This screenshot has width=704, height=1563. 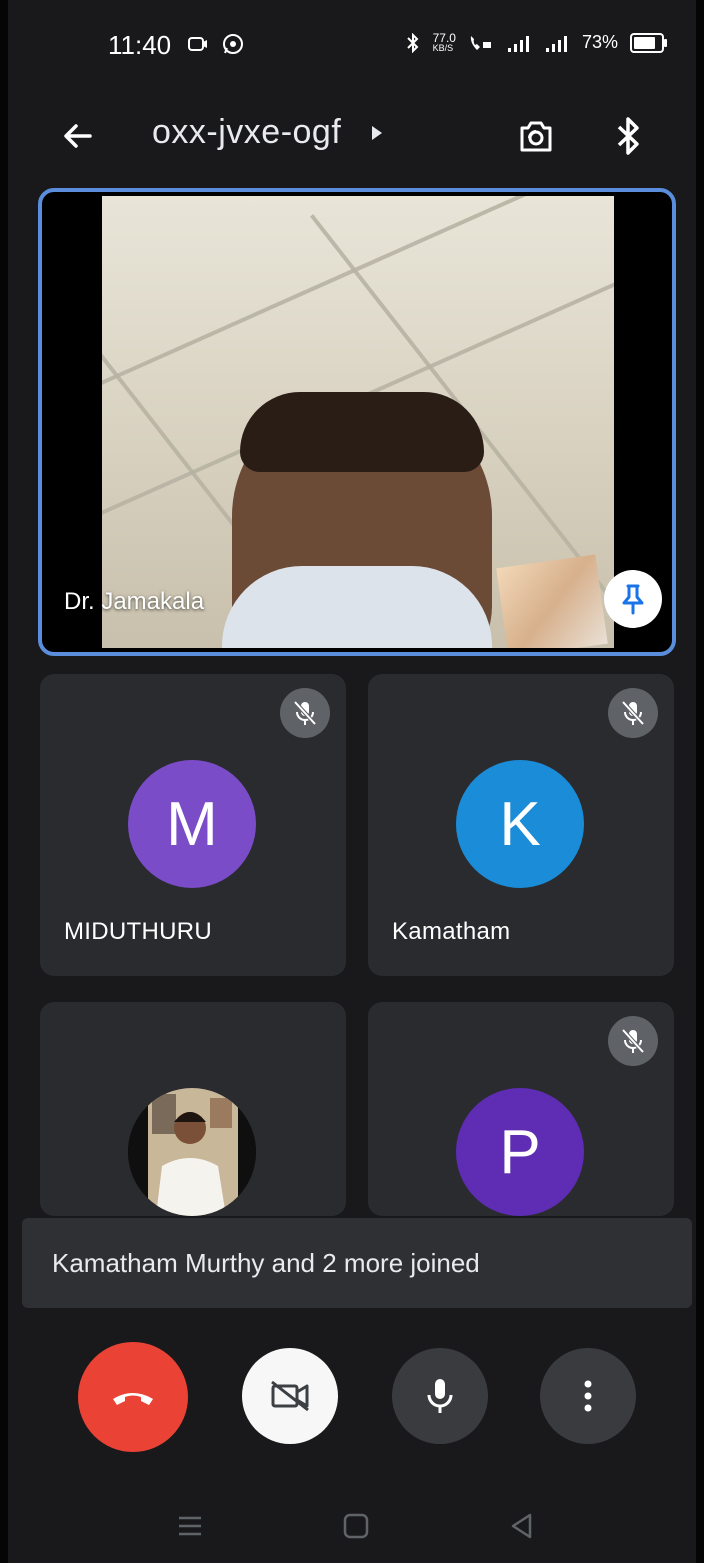 I want to click on participant-tile, so click(x=193, y=1109).